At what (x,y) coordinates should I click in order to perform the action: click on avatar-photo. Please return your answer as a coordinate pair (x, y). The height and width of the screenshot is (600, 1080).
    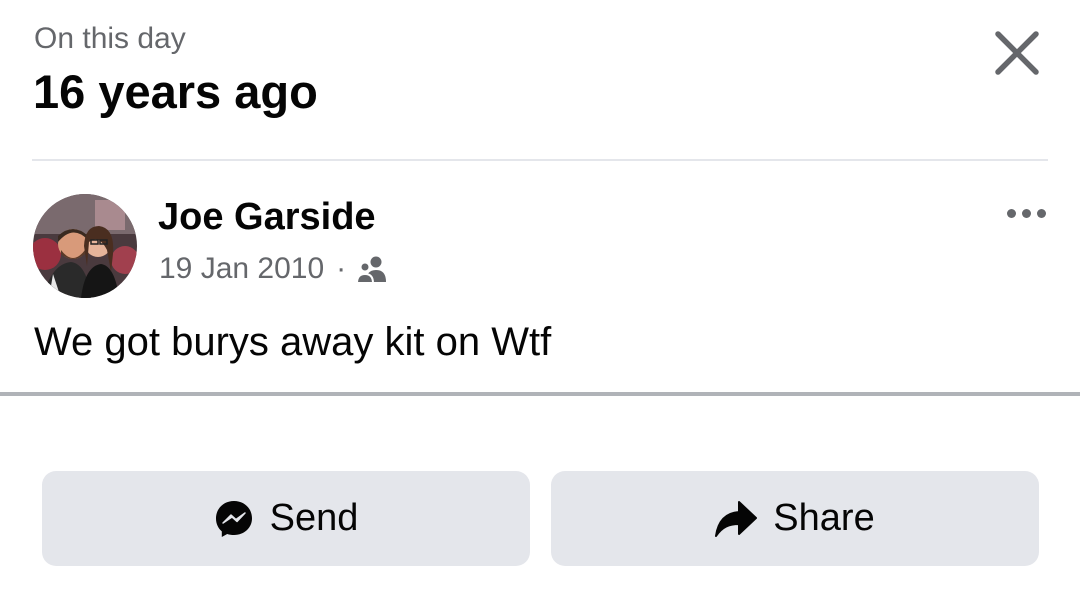
    Looking at the image, I should click on (85, 246).